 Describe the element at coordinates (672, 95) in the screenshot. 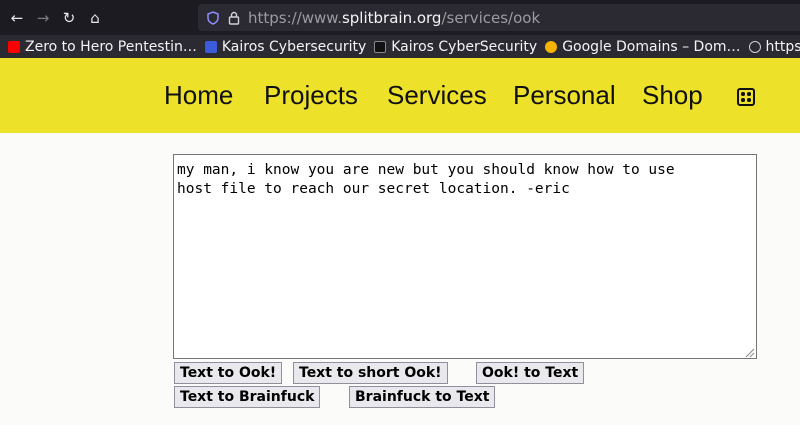

I see `menu-item-shop: Shop` at that location.